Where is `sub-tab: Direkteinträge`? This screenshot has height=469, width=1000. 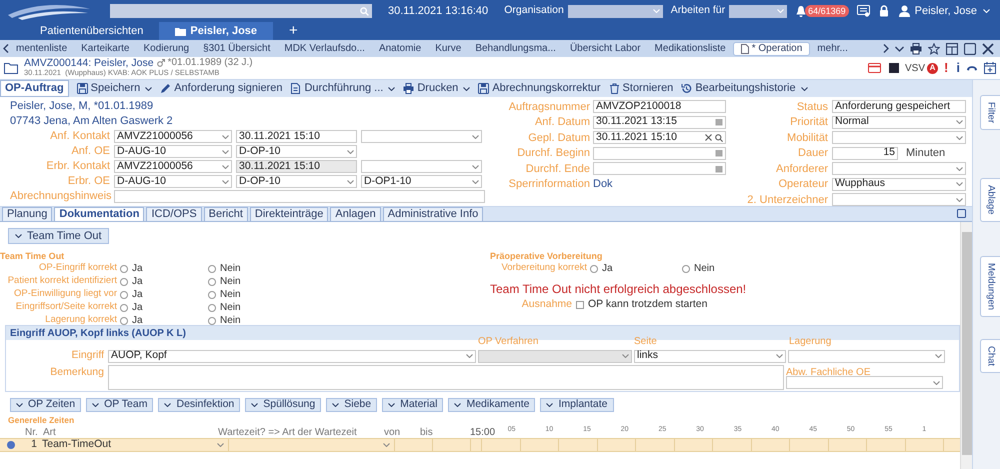
sub-tab: Direkteinträge is located at coordinates (289, 214).